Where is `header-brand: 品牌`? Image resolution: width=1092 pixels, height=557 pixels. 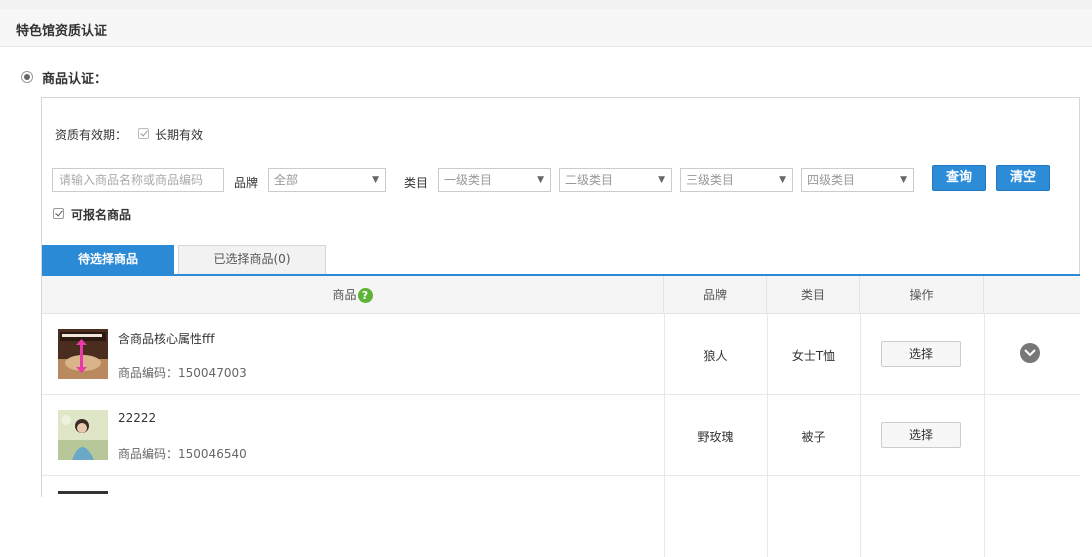
header-brand: 品牌 is located at coordinates (715, 295).